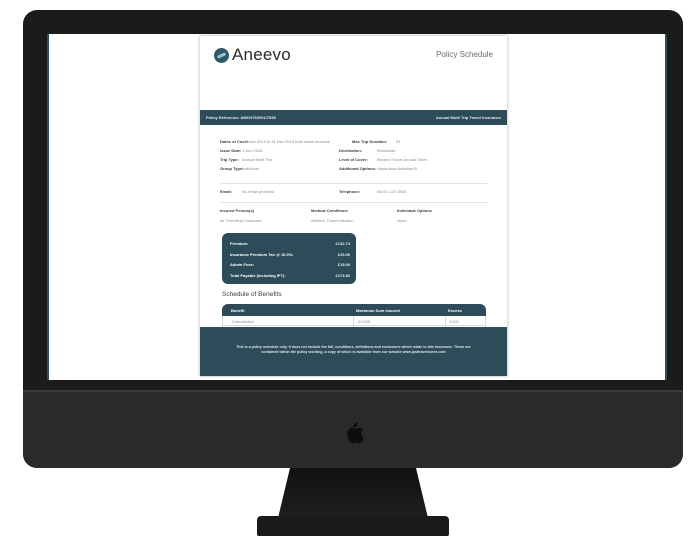  Describe the element at coordinates (414, 210) in the screenshot. I see `individual-options-header: Individual Options` at that location.